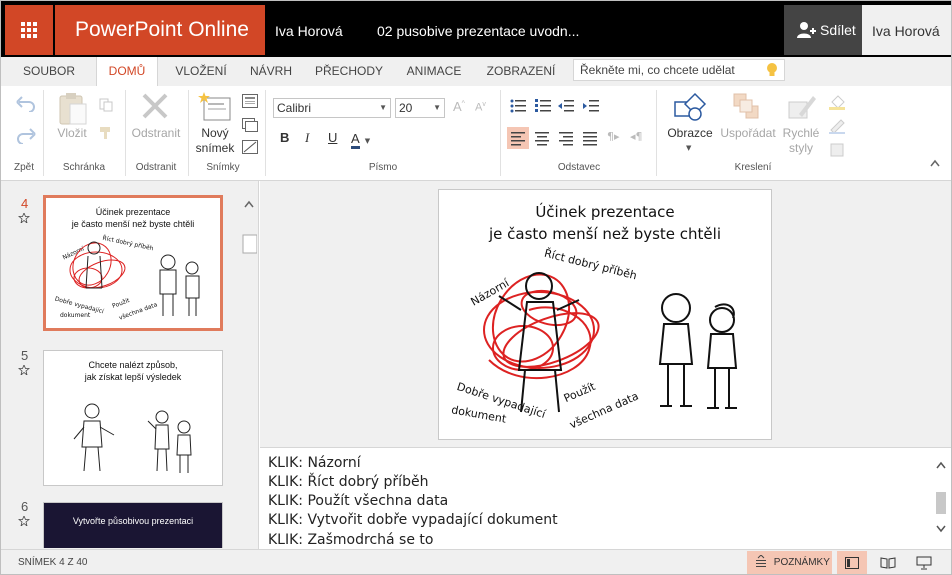 The width and height of the screenshot is (952, 575). What do you see at coordinates (133, 521) in the screenshot?
I see `thumb-title-line-1: Vytvořte působivou prezentaci` at bounding box center [133, 521].